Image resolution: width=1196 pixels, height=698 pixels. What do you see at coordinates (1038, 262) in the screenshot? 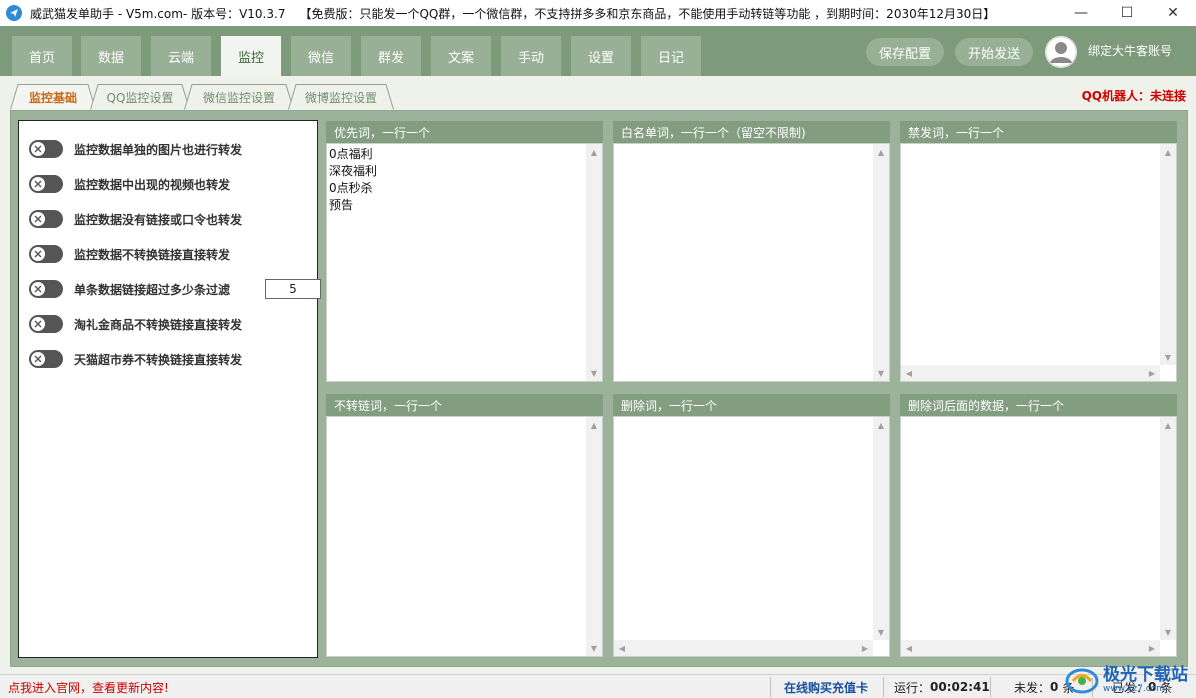
I see `banned-words-textarea: ▲ ▼ ◀ ▶` at bounding box center [1038, 262].